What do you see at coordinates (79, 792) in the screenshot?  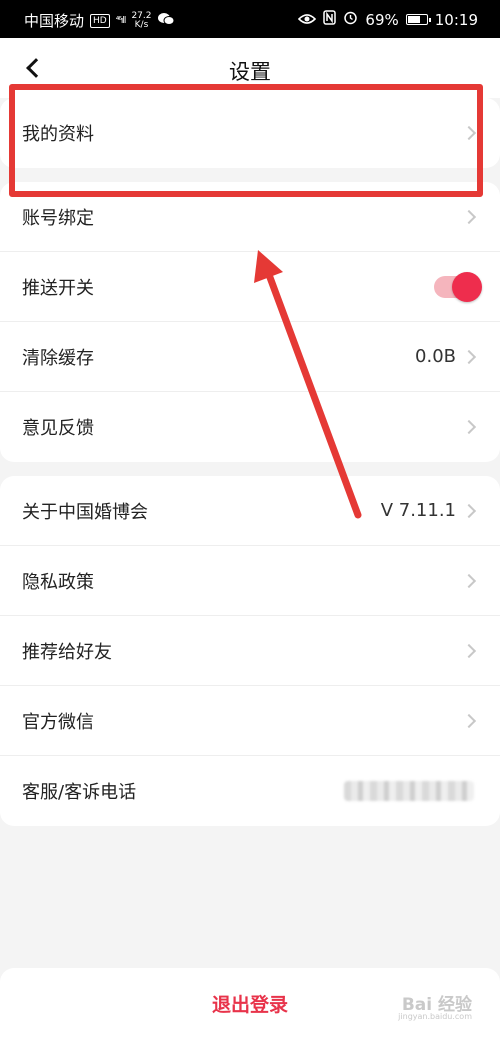 I see `row-label: 客服/客诉电话` at bounding box center [79, 792].